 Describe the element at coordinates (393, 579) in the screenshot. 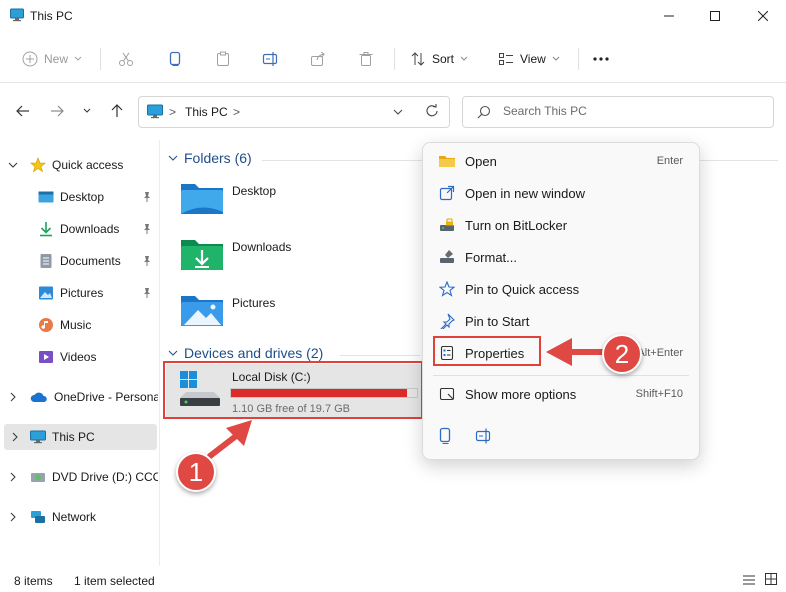

I see `status-bar: 8 items 1 item selected` at that location.